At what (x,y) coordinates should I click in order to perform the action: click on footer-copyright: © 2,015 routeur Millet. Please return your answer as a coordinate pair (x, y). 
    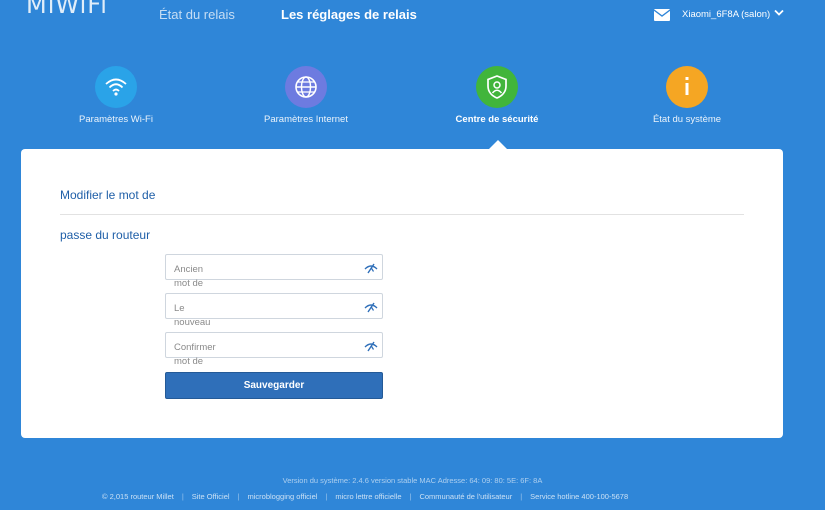
    Looking at the image, I should click on (138, 496).